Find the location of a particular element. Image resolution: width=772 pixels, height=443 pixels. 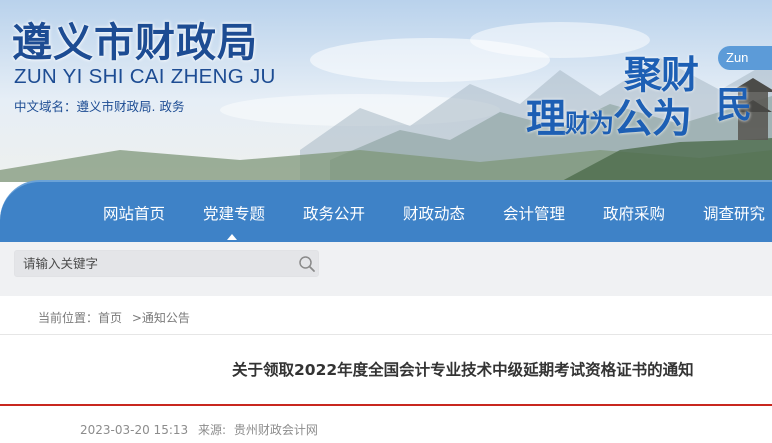

slogan-line2: 理财为公为 is located at coordinates (609, 115).